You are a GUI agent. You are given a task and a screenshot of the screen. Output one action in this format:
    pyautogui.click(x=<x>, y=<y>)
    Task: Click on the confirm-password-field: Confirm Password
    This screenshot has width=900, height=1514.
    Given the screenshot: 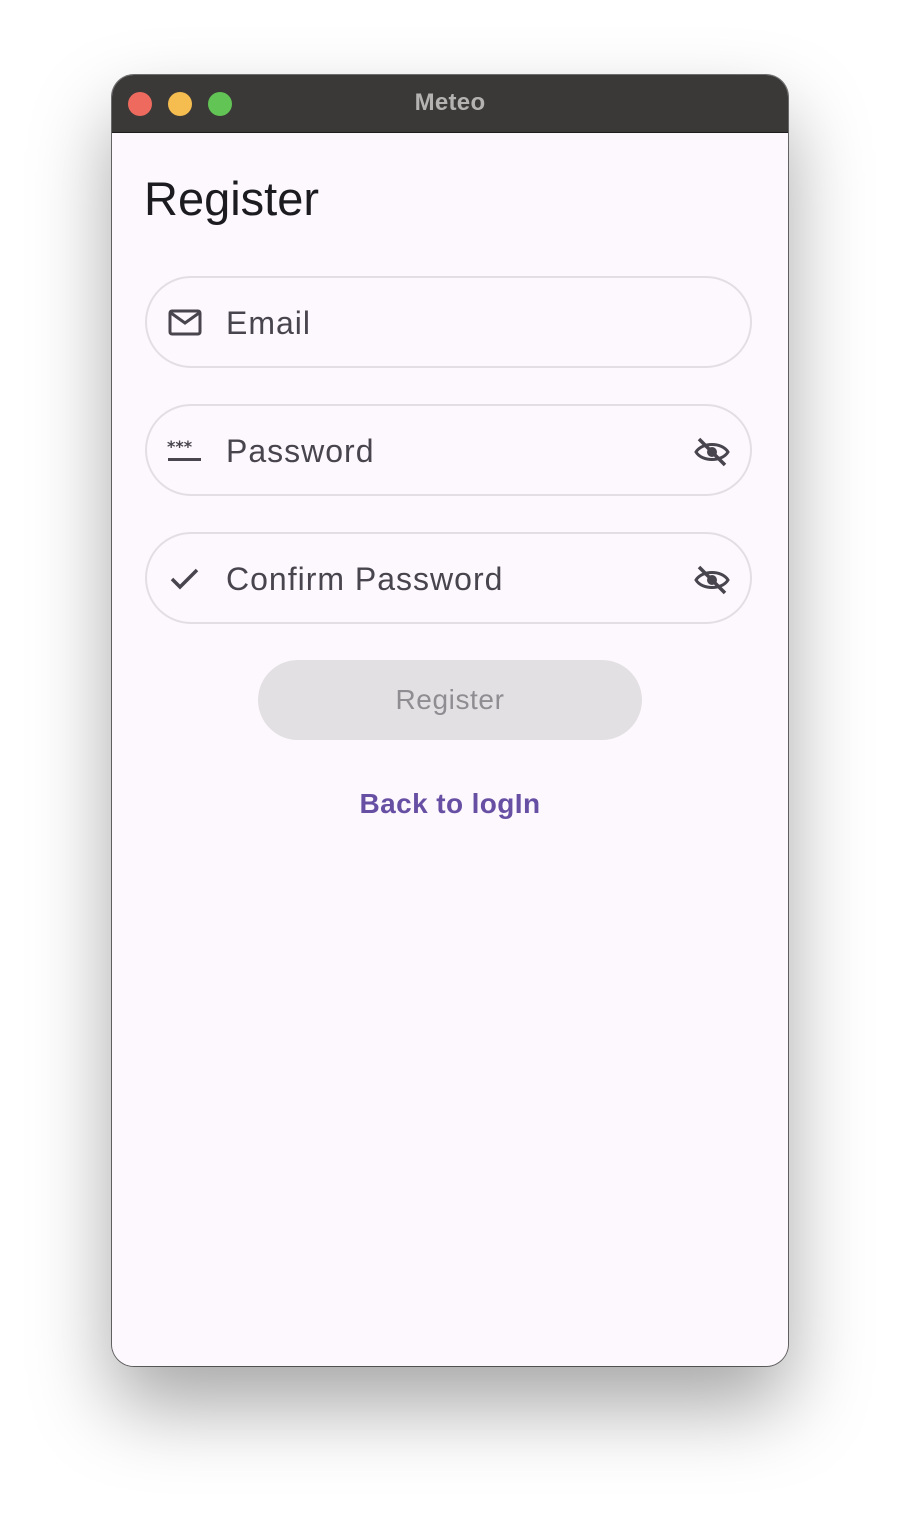 What is the action you would take?
    pyautogui.click(x=448, y=578)
    